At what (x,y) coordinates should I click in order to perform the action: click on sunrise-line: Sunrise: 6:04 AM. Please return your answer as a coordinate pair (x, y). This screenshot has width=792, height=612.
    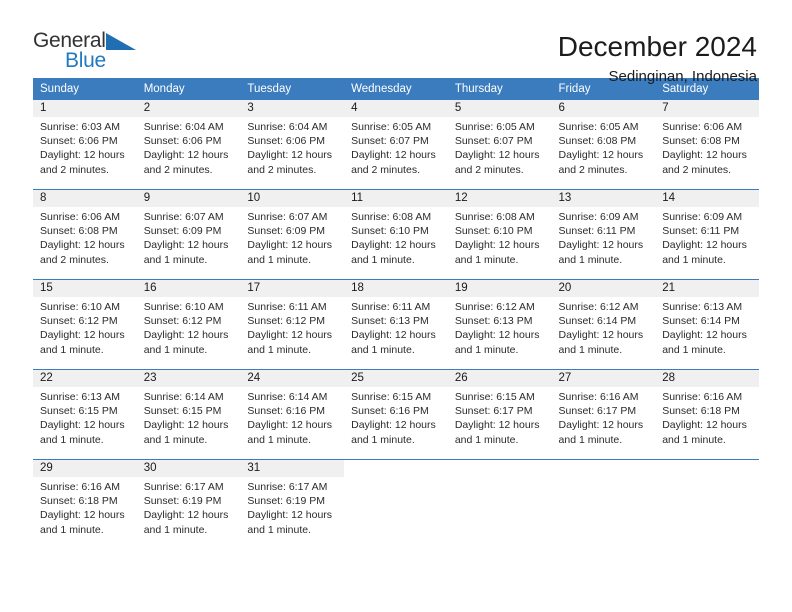
    Looking at the image, I should click on (183, 127).